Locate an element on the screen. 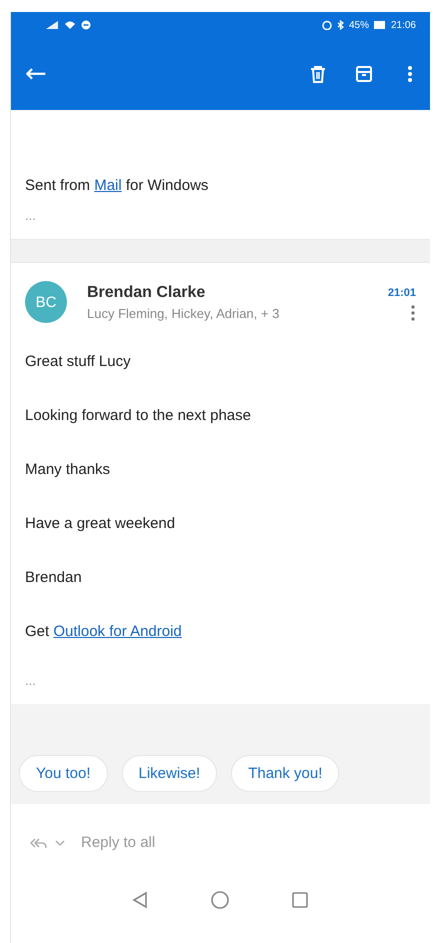  caret-icon is located at coordinates (60, 843).